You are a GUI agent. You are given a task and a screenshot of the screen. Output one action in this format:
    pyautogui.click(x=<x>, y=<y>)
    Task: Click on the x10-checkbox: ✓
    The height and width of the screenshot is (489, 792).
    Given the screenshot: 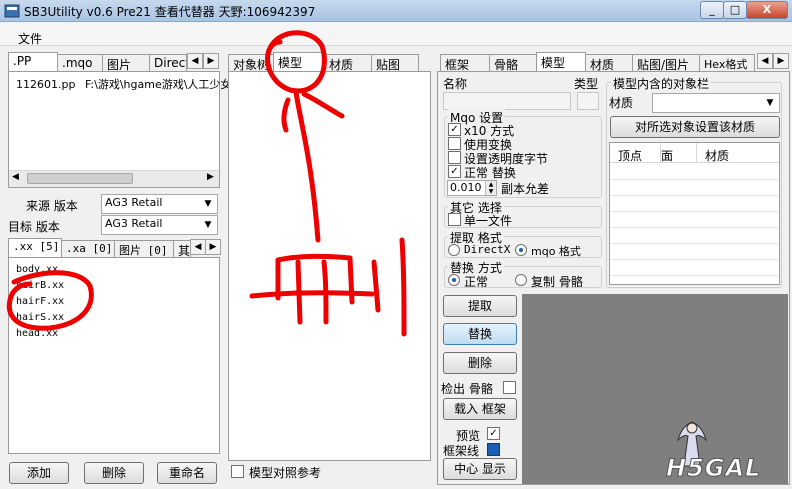 What is the action you would take?
    pyautogui.click(x=454, y=129)
    